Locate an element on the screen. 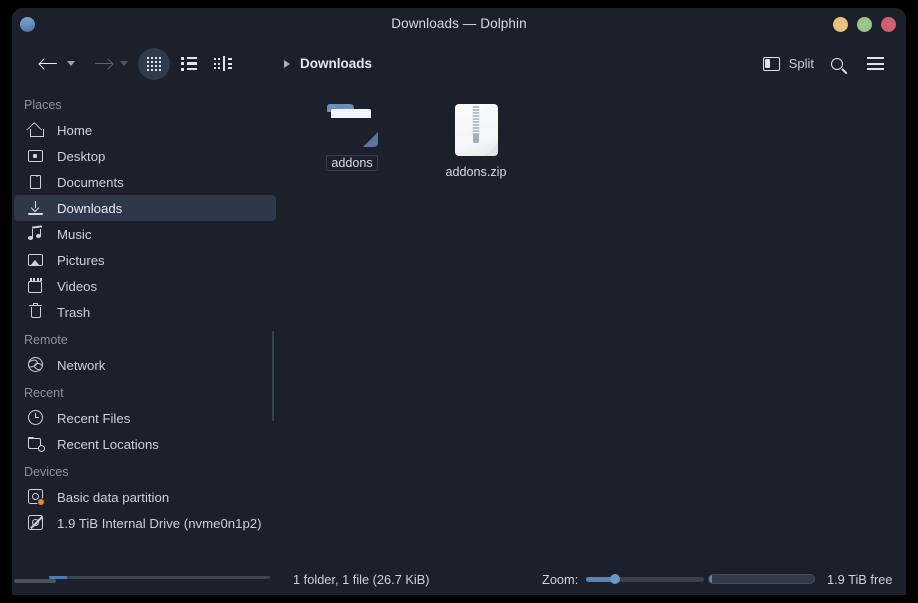  picture-image-icon is located at coordinates (36, 260).